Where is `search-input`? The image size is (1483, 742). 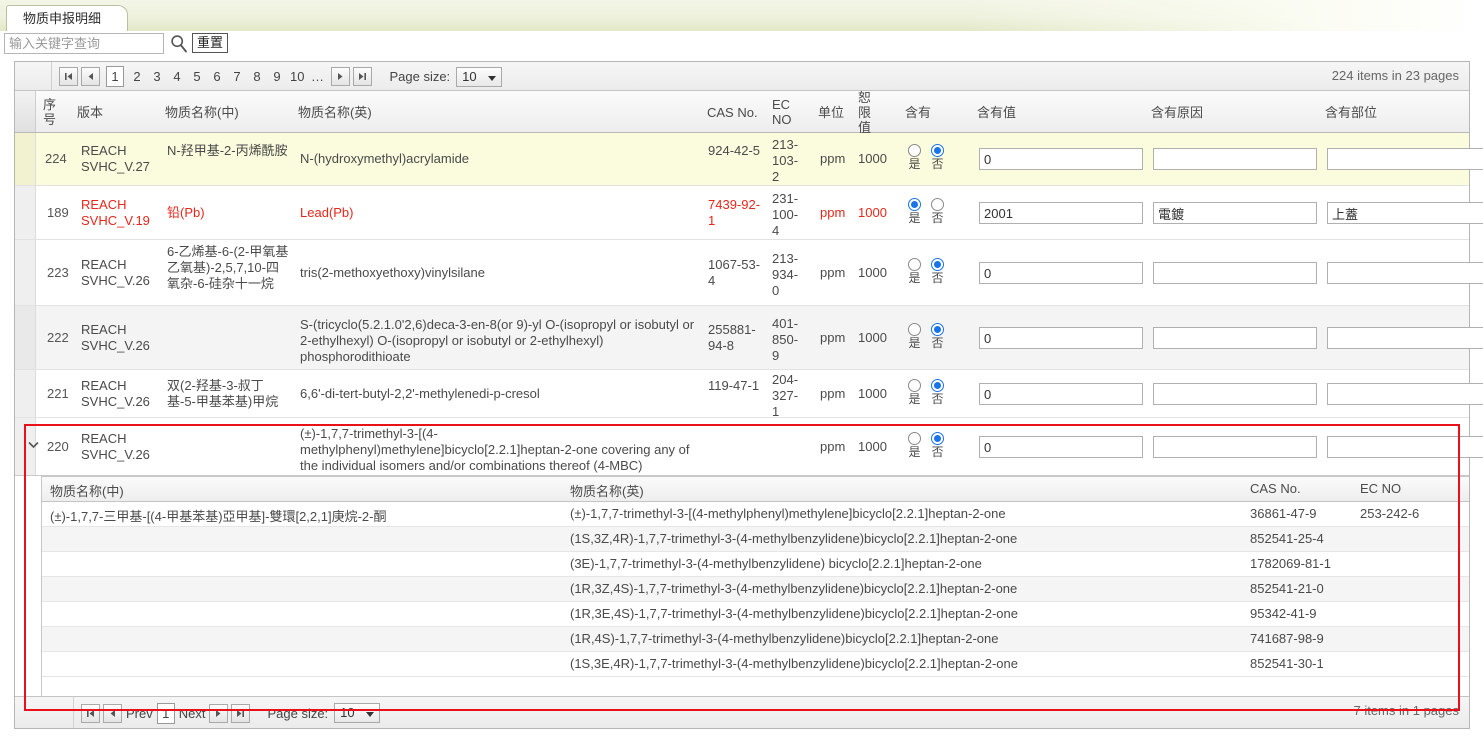 search-input is located at coordinates (84, 43).